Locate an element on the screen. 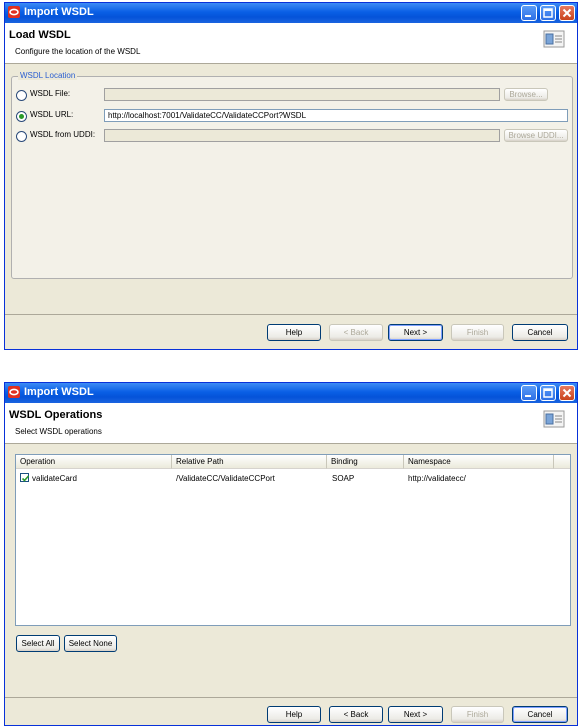 The image size is (580, 728). row-checkbox is located at coordinates (25, 477).